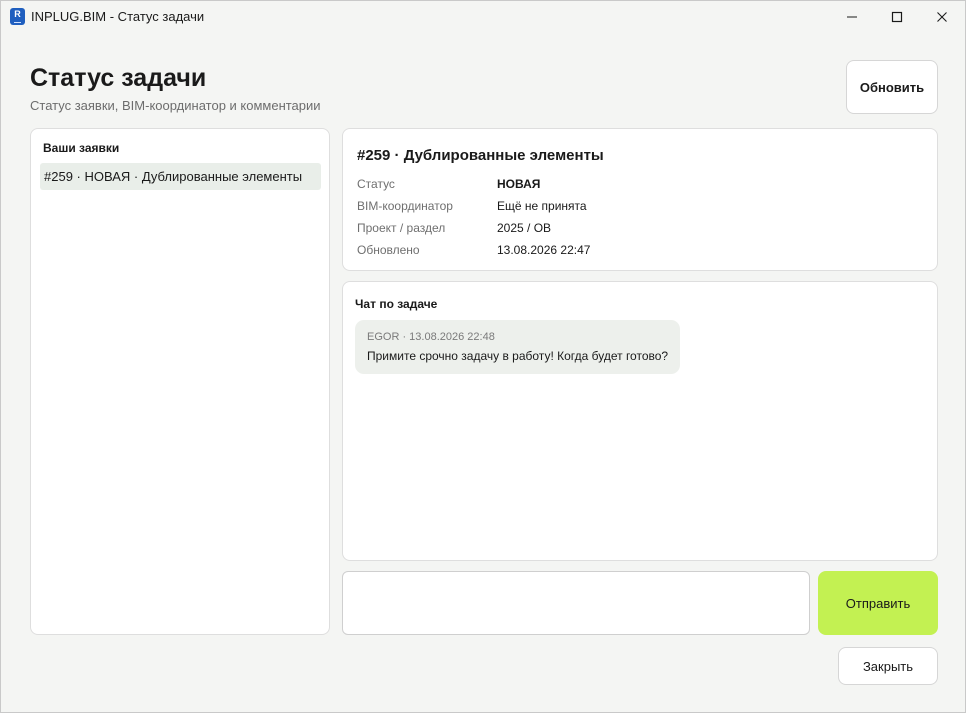 The height and width of the screenshot is (713, 966). Describe the element at coordinates (544, 250) in the screenshot. I see `updated-value: 13.08.2026 22:47` at that location.